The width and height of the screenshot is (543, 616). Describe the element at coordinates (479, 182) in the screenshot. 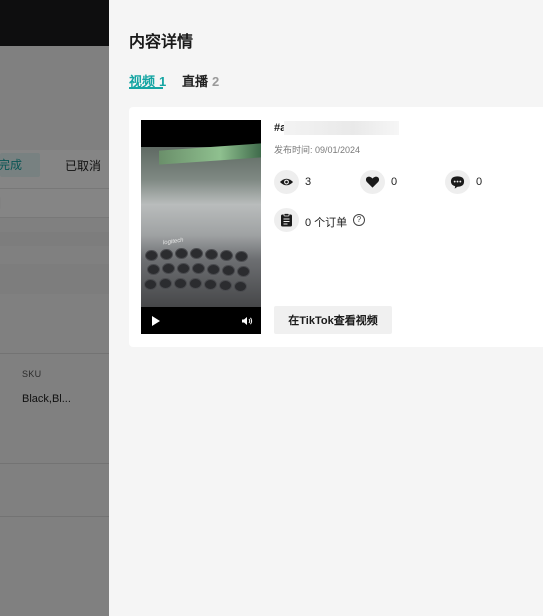

I see `comments-count: 0` at that location.